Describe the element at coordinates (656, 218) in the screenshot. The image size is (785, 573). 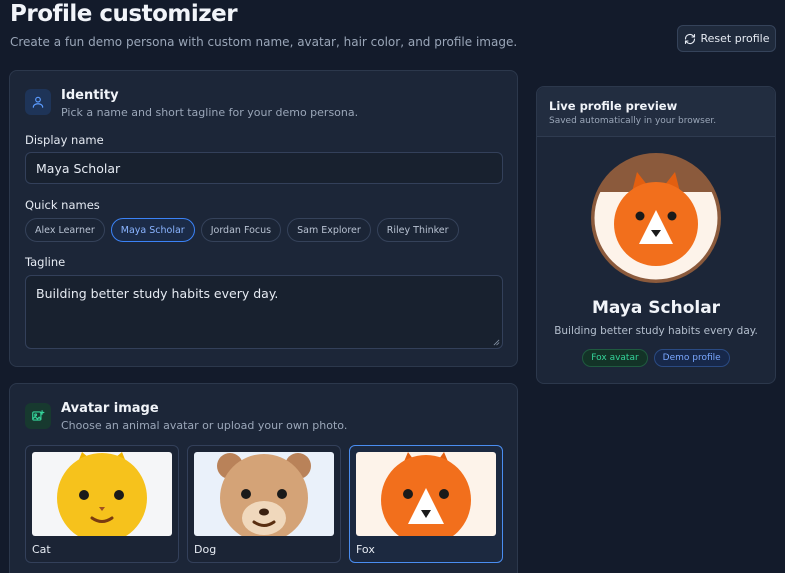
I see `preview-avatar` at that location.